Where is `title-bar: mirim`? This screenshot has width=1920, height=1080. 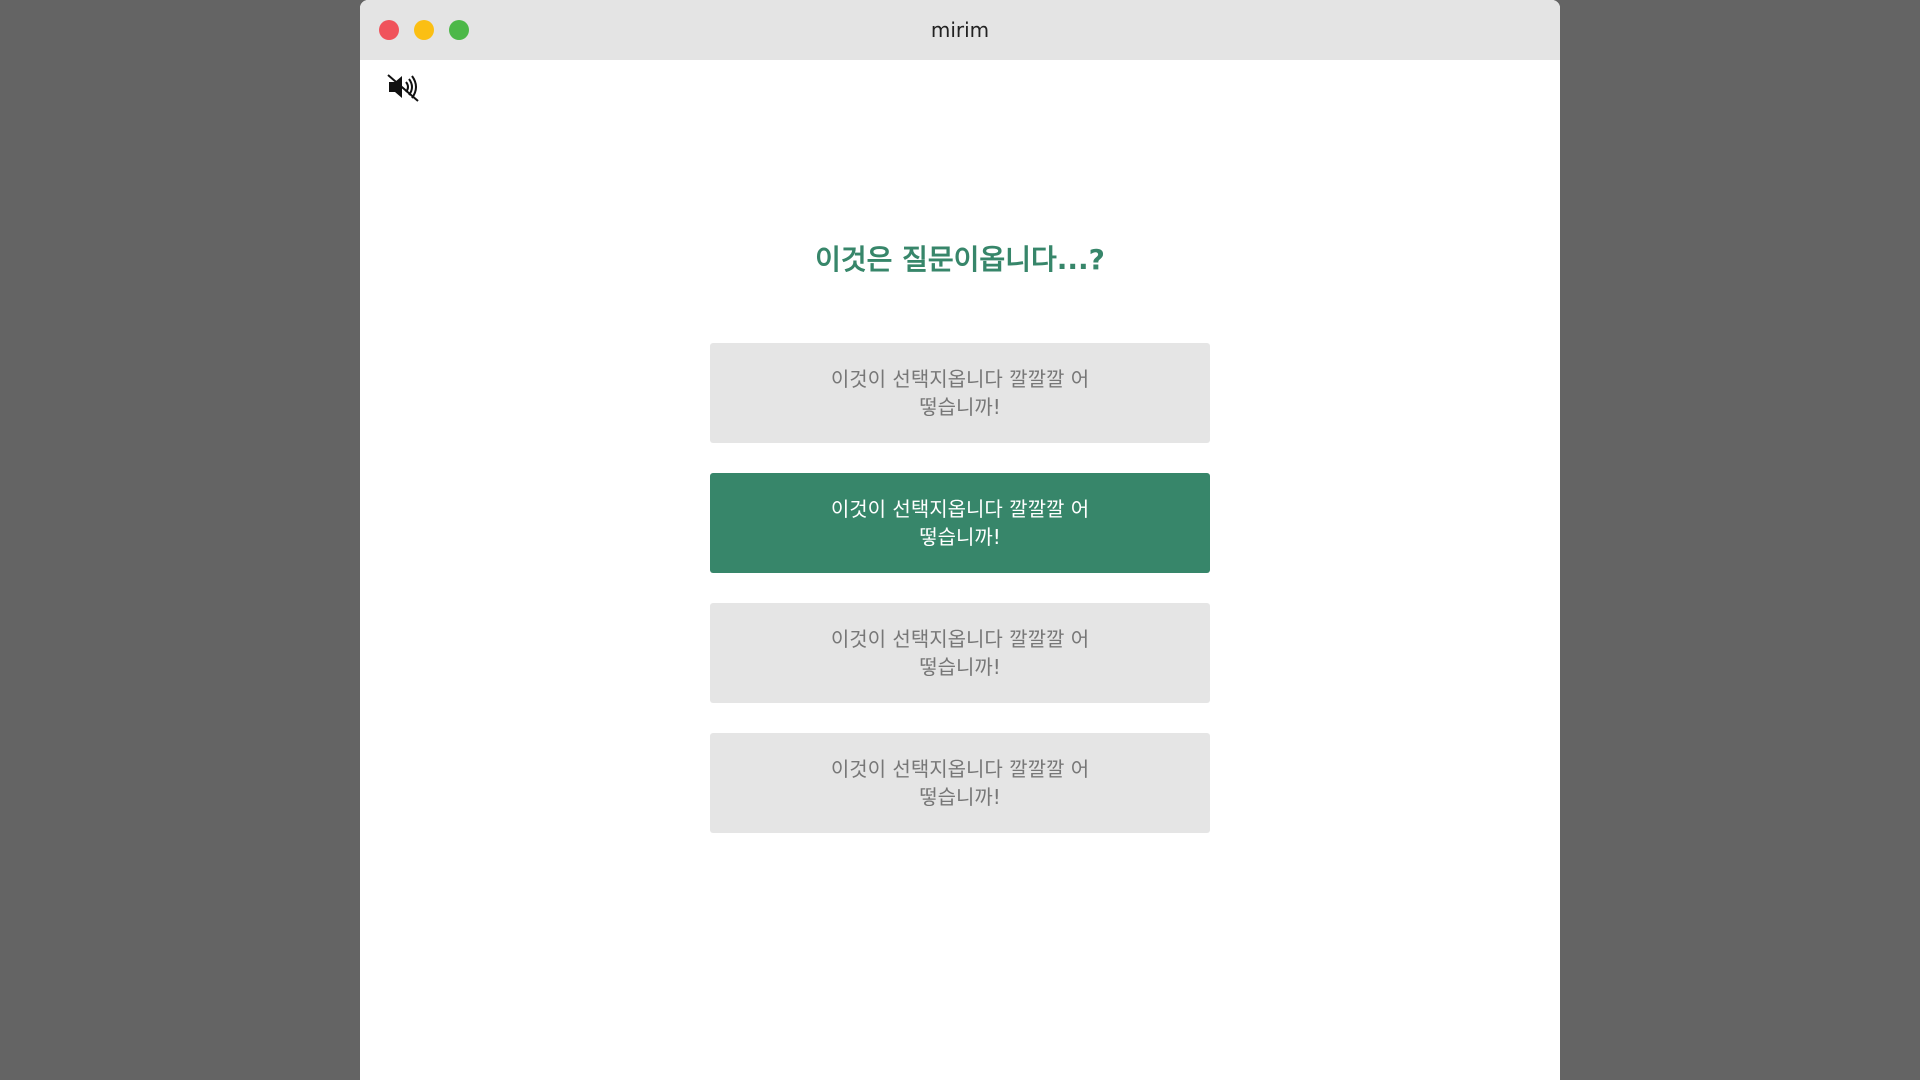
title-bar: mirim is located at coordinates (960, 30).